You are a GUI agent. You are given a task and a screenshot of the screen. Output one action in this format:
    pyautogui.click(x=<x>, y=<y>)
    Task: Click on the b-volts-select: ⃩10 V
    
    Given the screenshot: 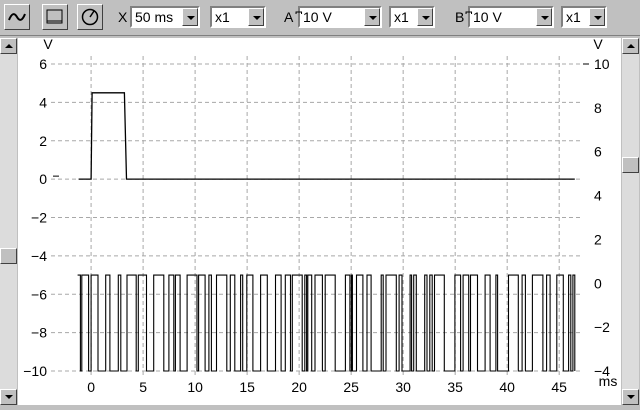 What is the action you would take?
    pyautogui.click(x=511, y=17)
    